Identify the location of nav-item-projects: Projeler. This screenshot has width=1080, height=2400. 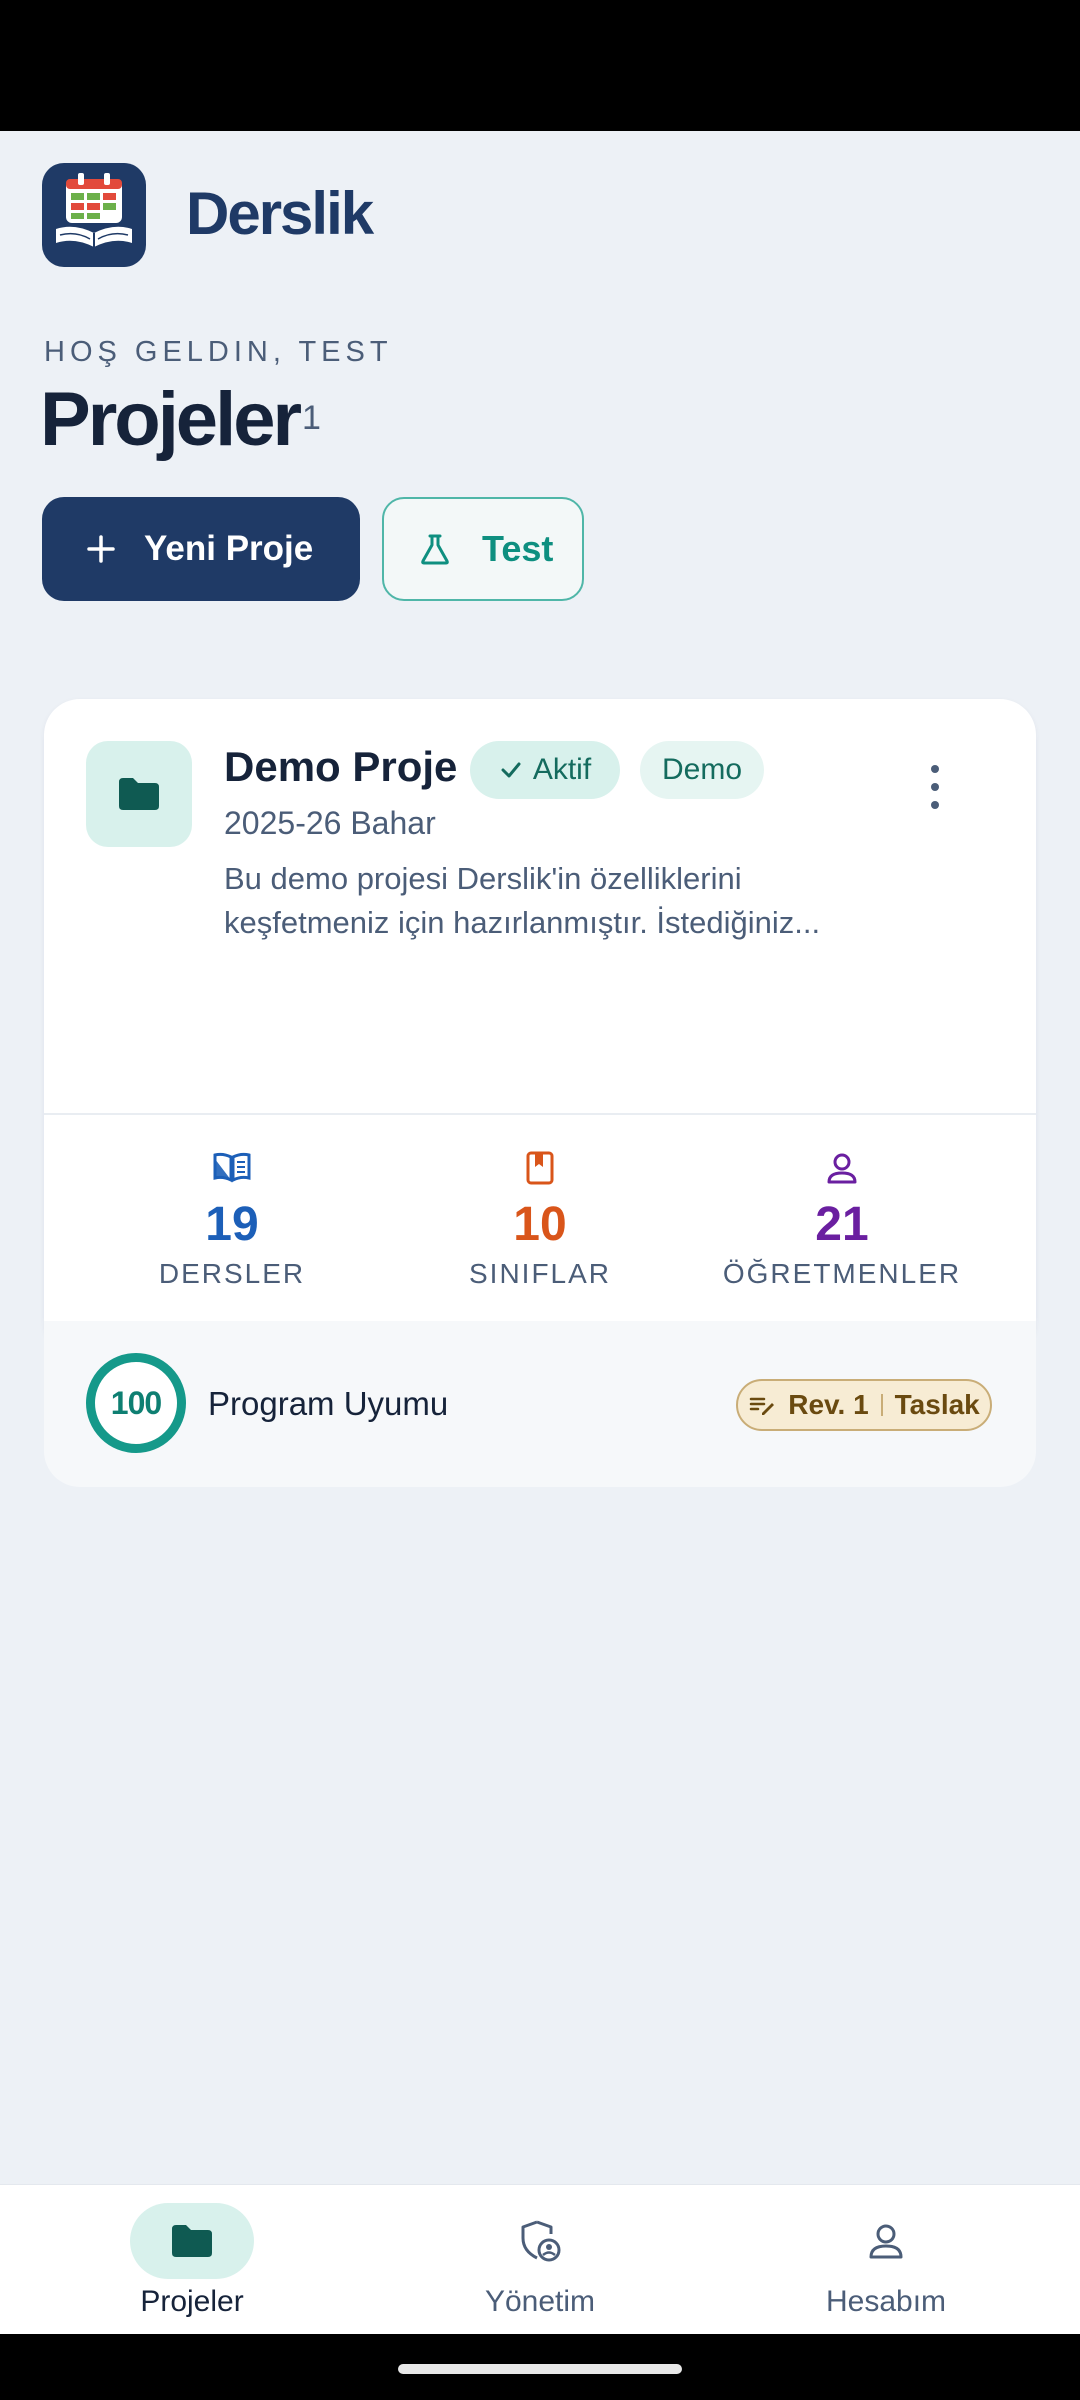
(192, 2261).